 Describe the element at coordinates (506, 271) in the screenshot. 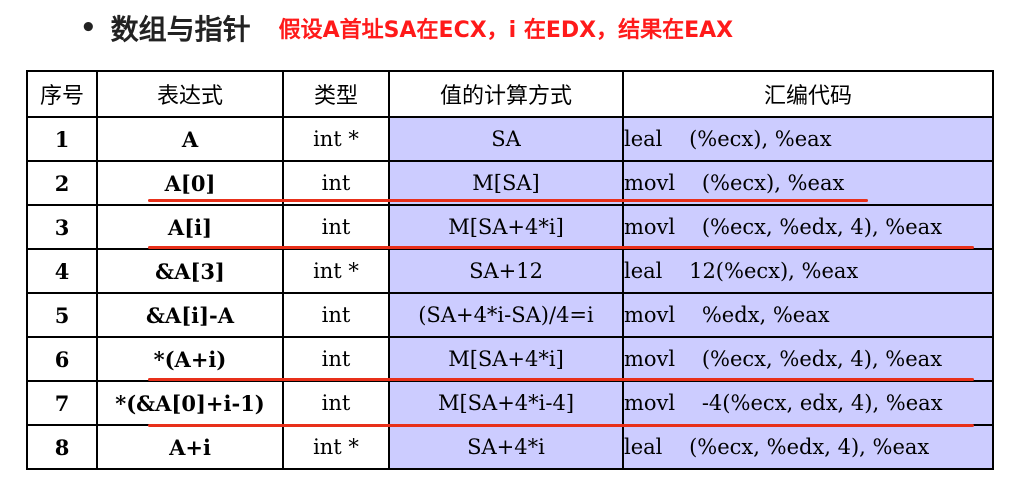

I see `row-value: SA+12` at that location.